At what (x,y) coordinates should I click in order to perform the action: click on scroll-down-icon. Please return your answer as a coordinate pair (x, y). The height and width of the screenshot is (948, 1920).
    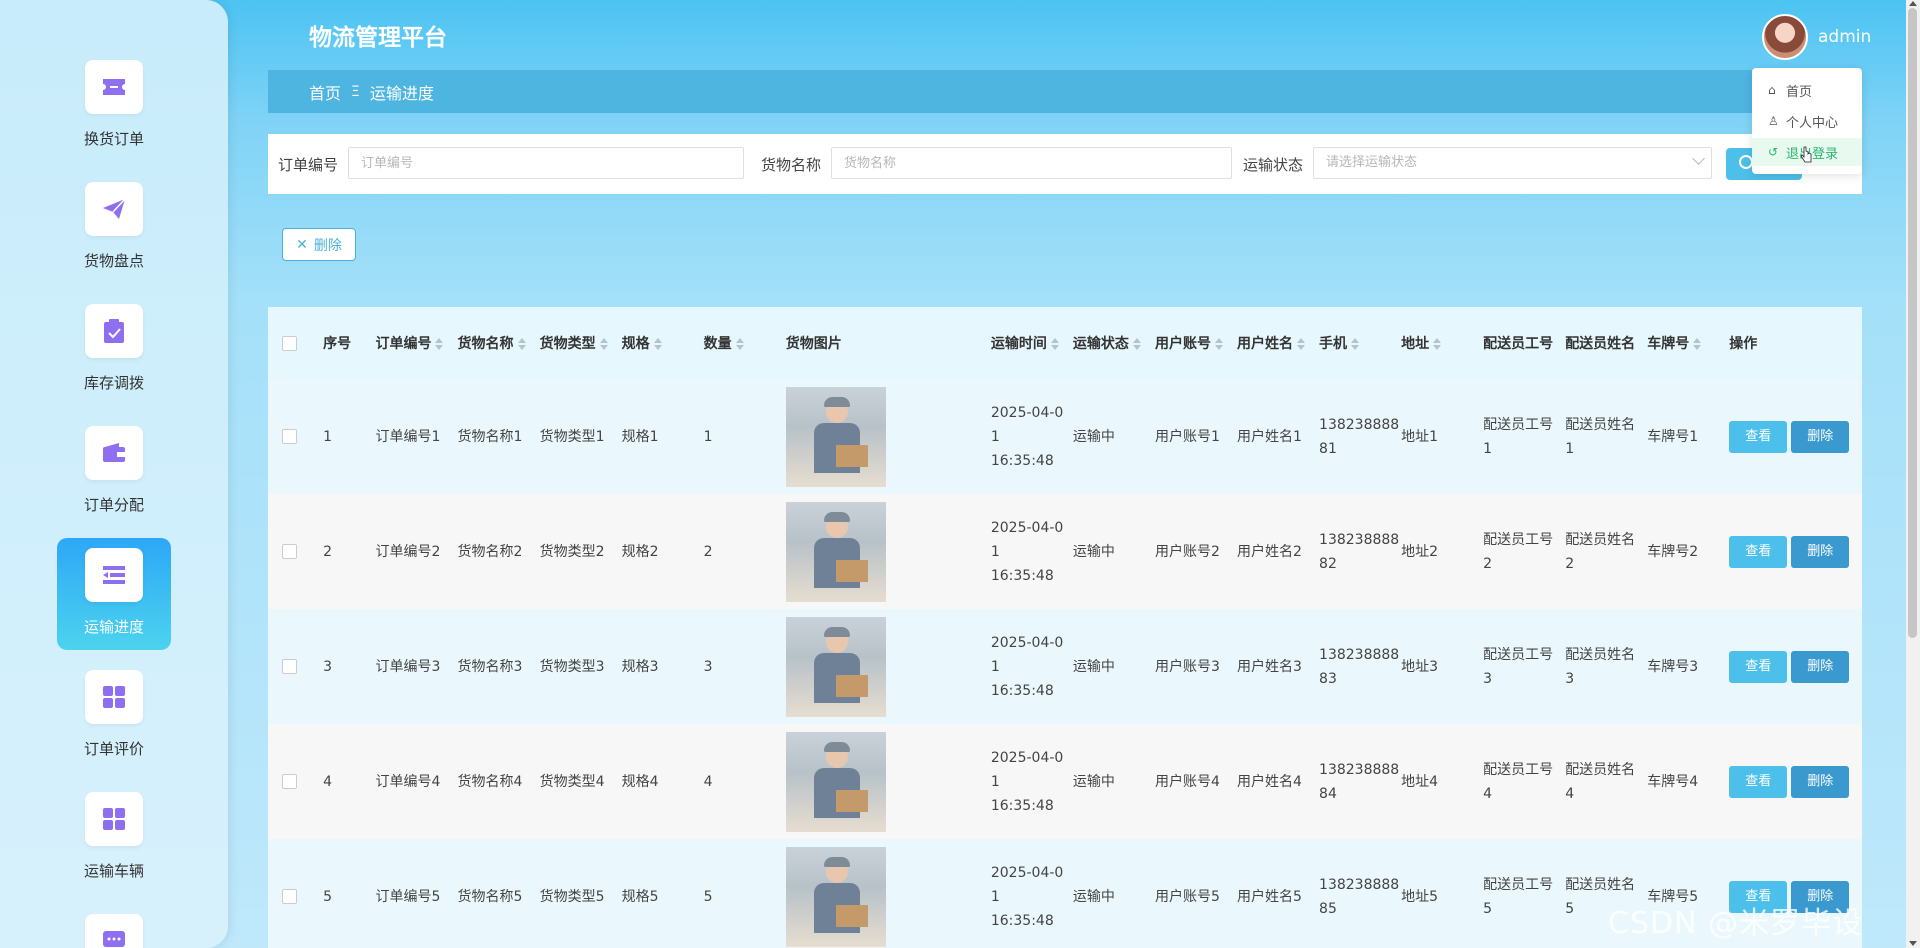
    Looking at the image, I should click on (1913, 943).